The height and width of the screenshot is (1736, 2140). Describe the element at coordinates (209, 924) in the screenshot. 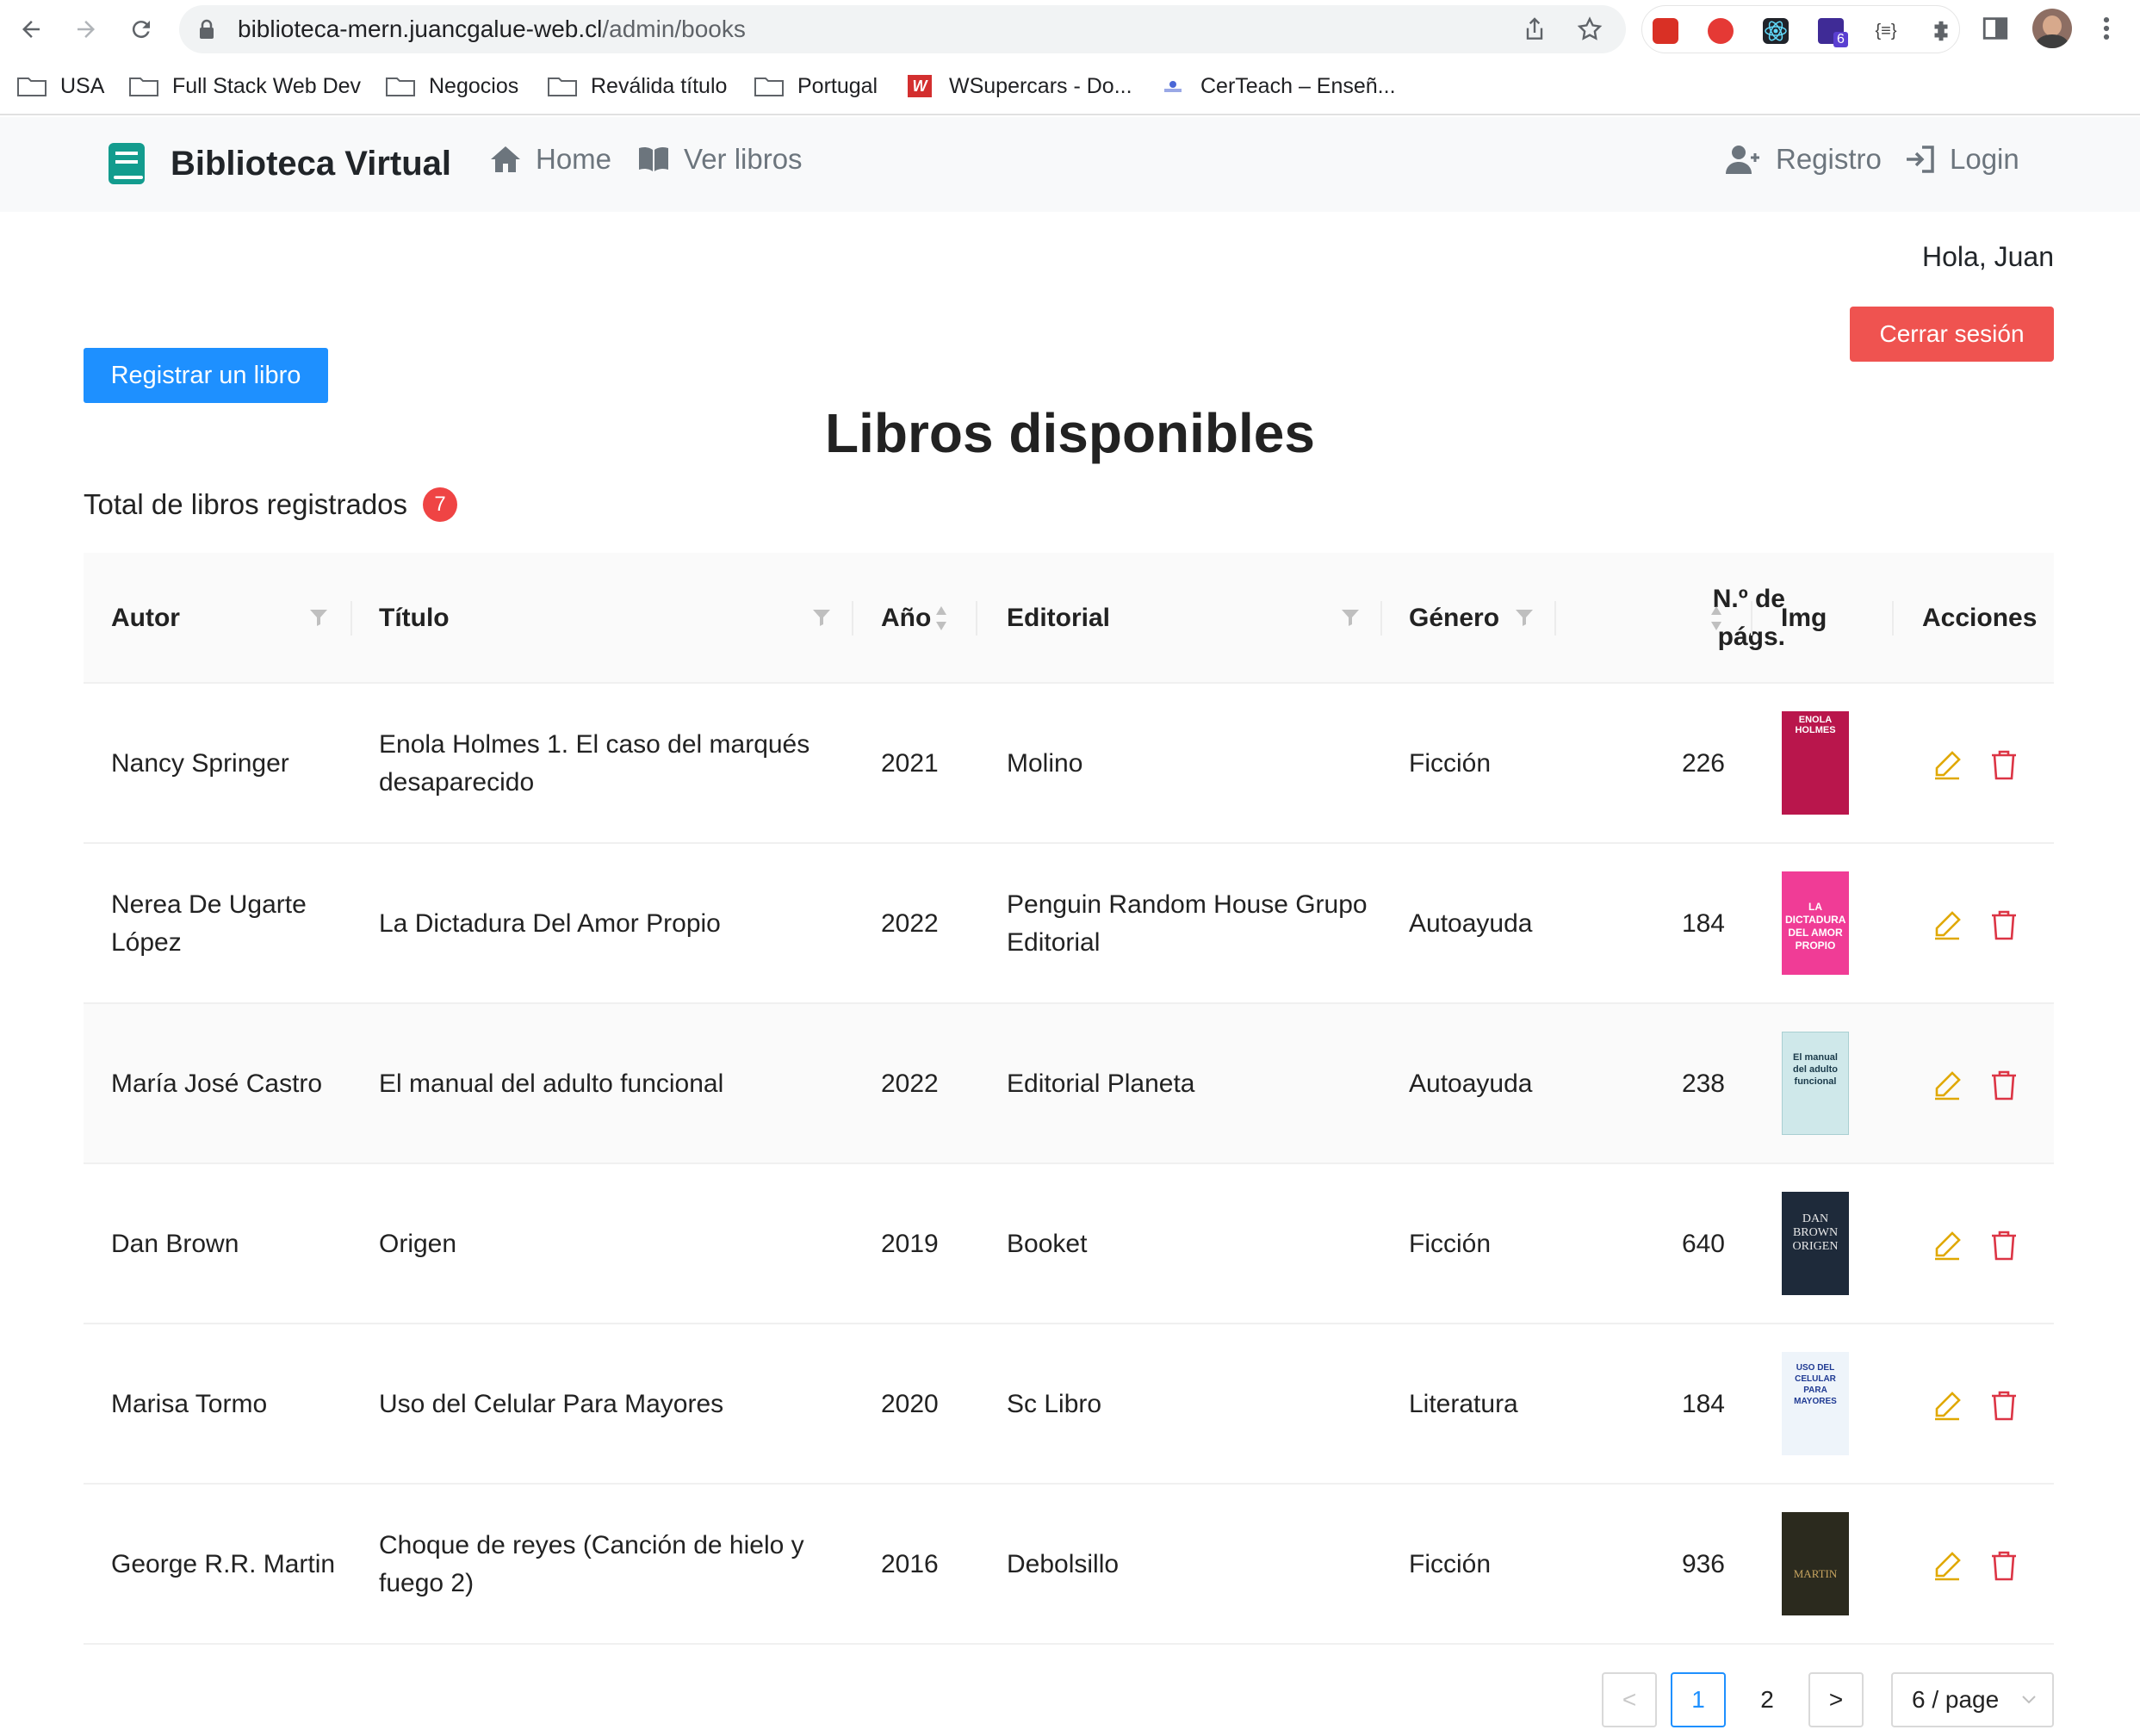

I see `cell-autor: Nerea De Ugarte López` at that location.